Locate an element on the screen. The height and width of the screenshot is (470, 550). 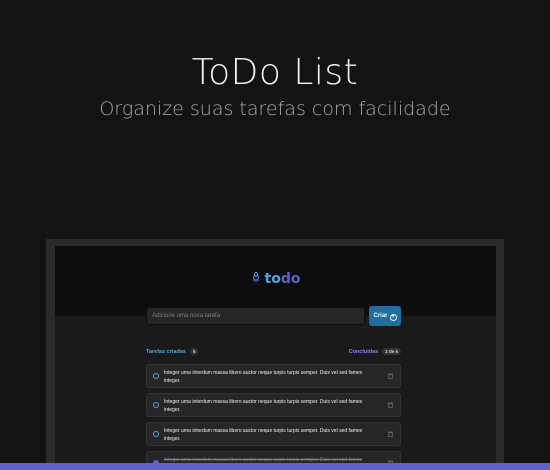
task-counters: Tarefas criadas 5 Concluídas 2 de 5 is located at coordinates (273, 352).